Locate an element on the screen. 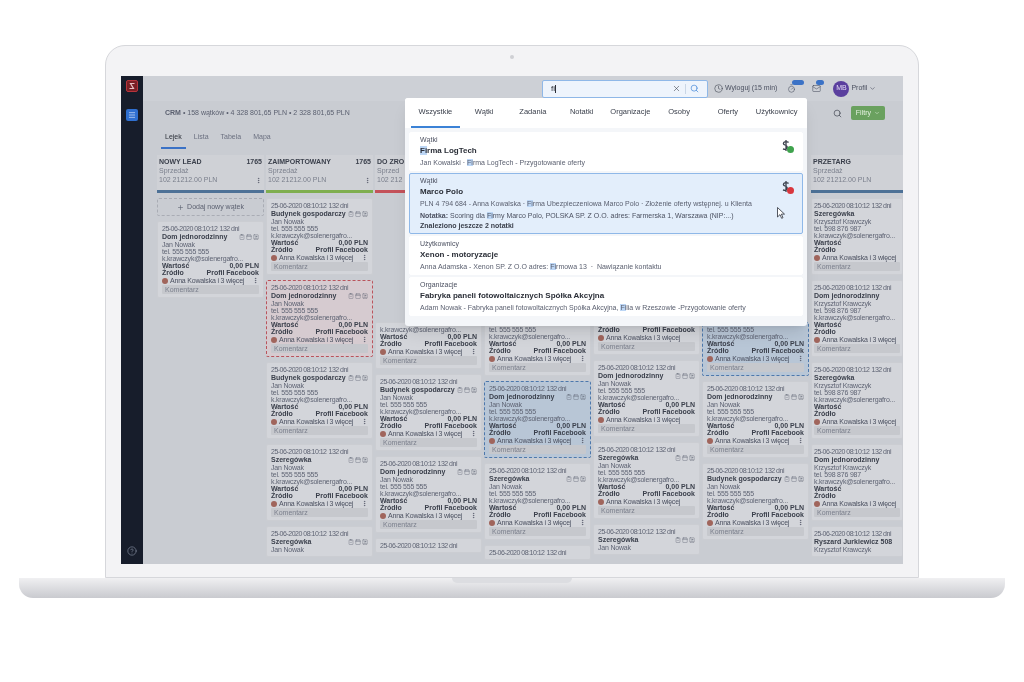 This screenshot has height=682, width=1024. timer-icon is located at coordinates (792, 88).